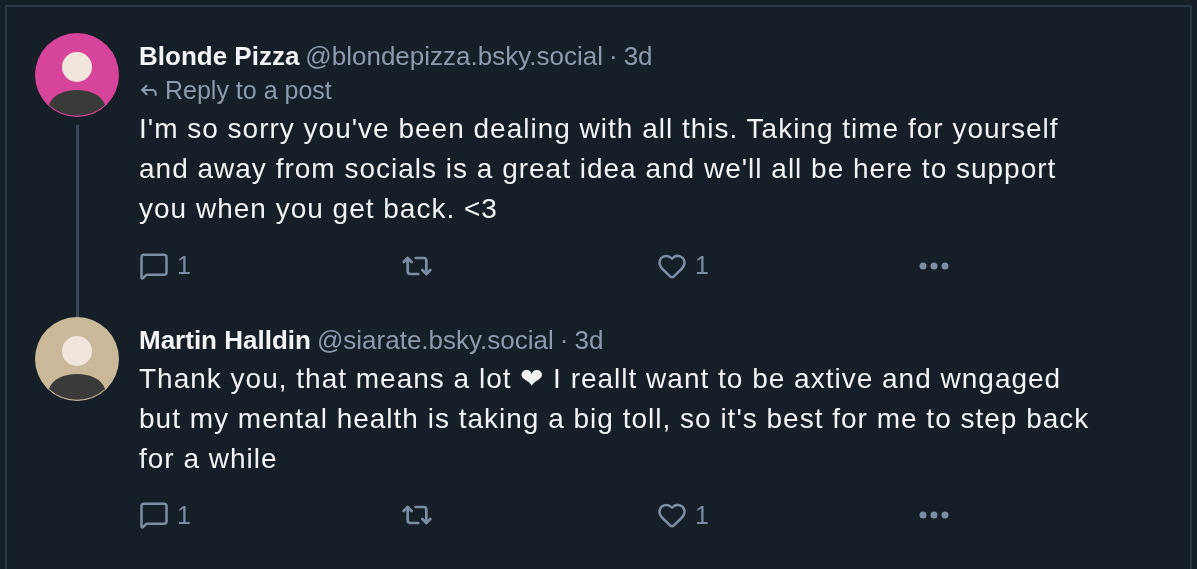 Image resolution: width=1197 pixels, height=569 pixels. Describe the element at coordinates (435, 339) in the screenshot. I see `author-handle: @siarate.bsky.social` at that location.